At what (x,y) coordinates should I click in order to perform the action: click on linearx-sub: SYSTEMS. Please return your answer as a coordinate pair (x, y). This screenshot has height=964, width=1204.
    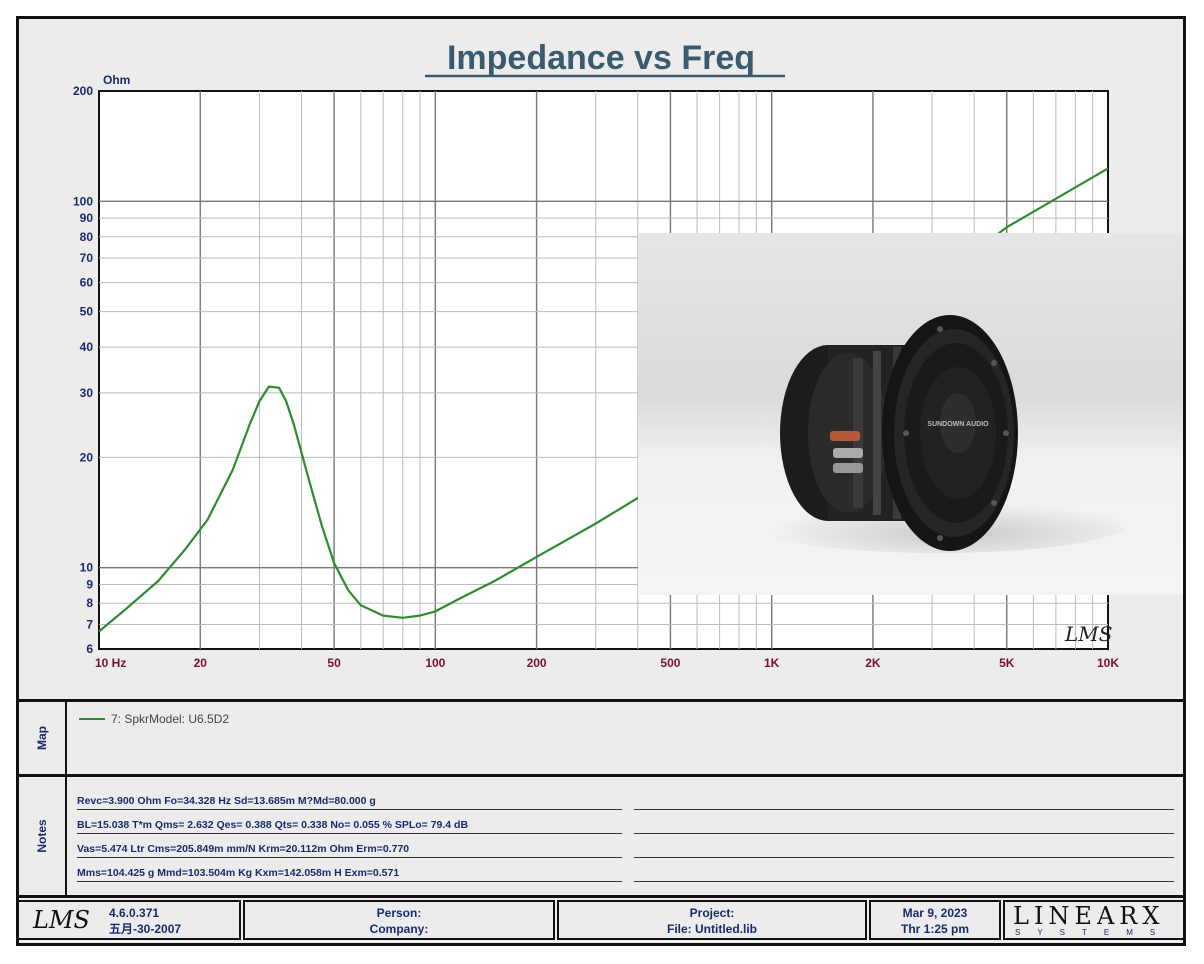
    Looking at the image, I should click on (1094, 932).